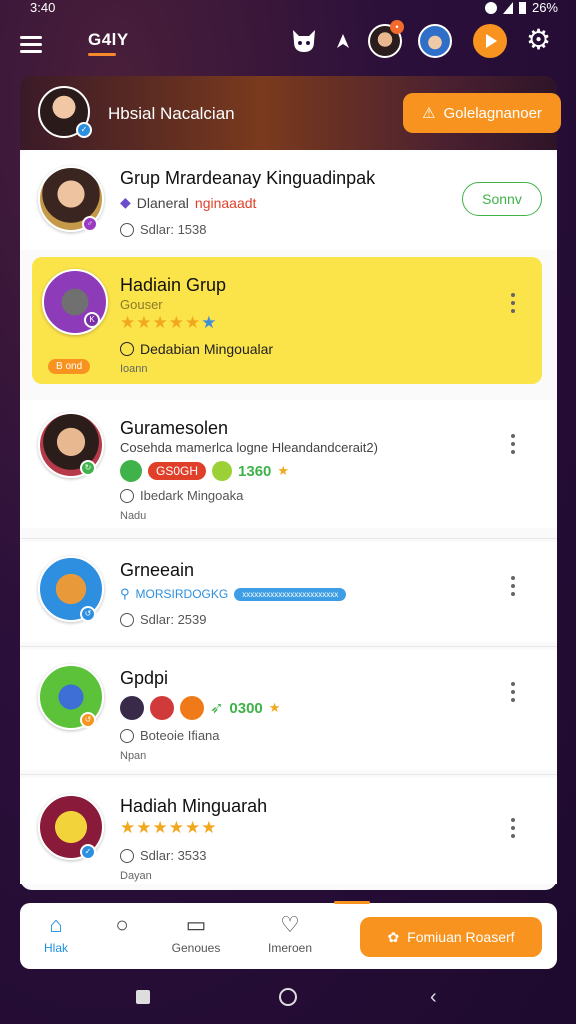 The image size is (576, 1024). I want to click on battery-level: 26%, so click(544, 7).